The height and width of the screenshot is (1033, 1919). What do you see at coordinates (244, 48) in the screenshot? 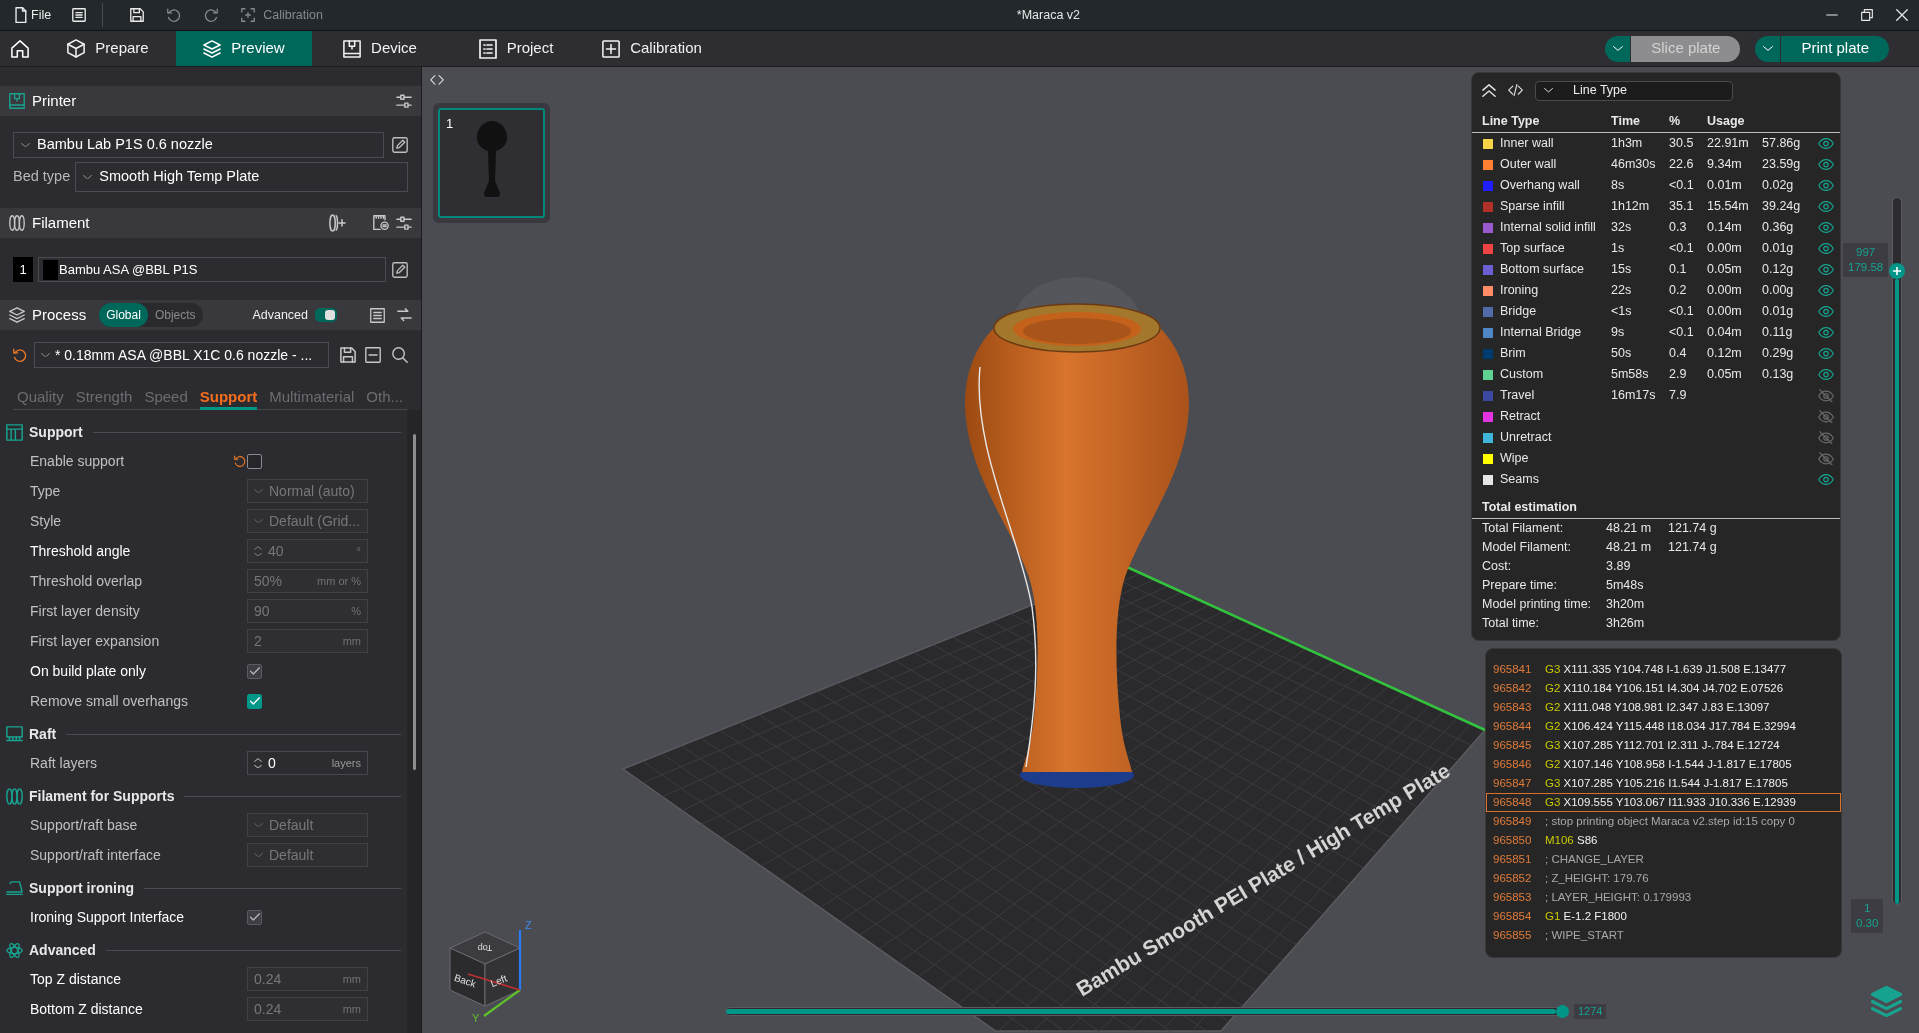
I see `nav-tab: Preview` at bounding box center [244, 48].